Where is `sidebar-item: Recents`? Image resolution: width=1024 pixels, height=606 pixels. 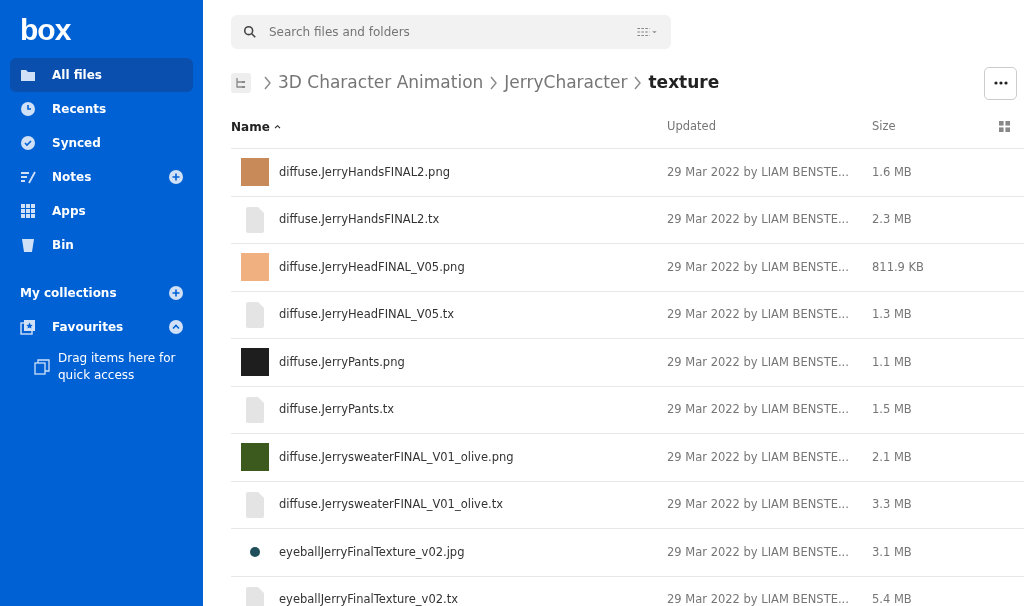 sidebar-item: Recents is located at coordinates (101, 109).